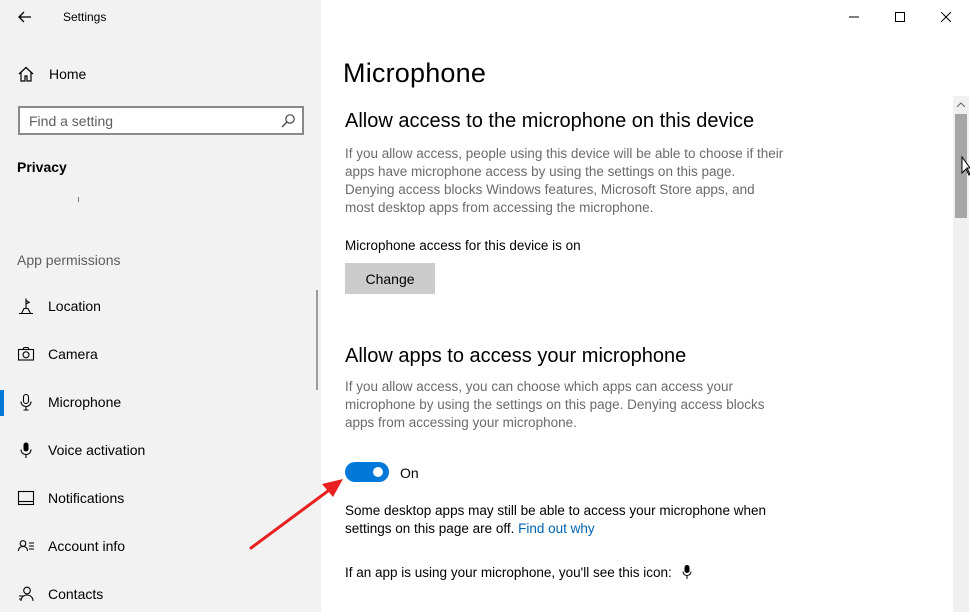 The height and width of the screenshot is (612, 970). I want to click on notifications-icon, so click(26, 498).